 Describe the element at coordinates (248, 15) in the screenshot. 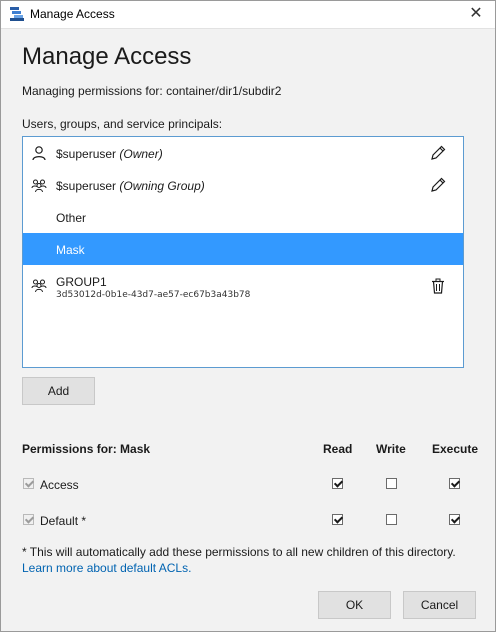

I see `title-bar: Manage Access ✕` at that location.